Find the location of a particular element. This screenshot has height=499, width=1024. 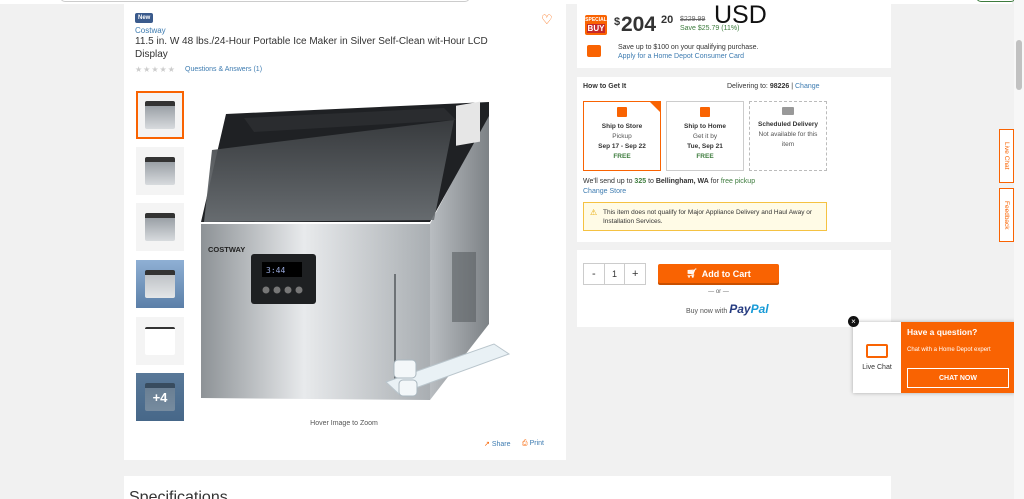

share-link: ↗ Share is located at coordinates (497, 444).